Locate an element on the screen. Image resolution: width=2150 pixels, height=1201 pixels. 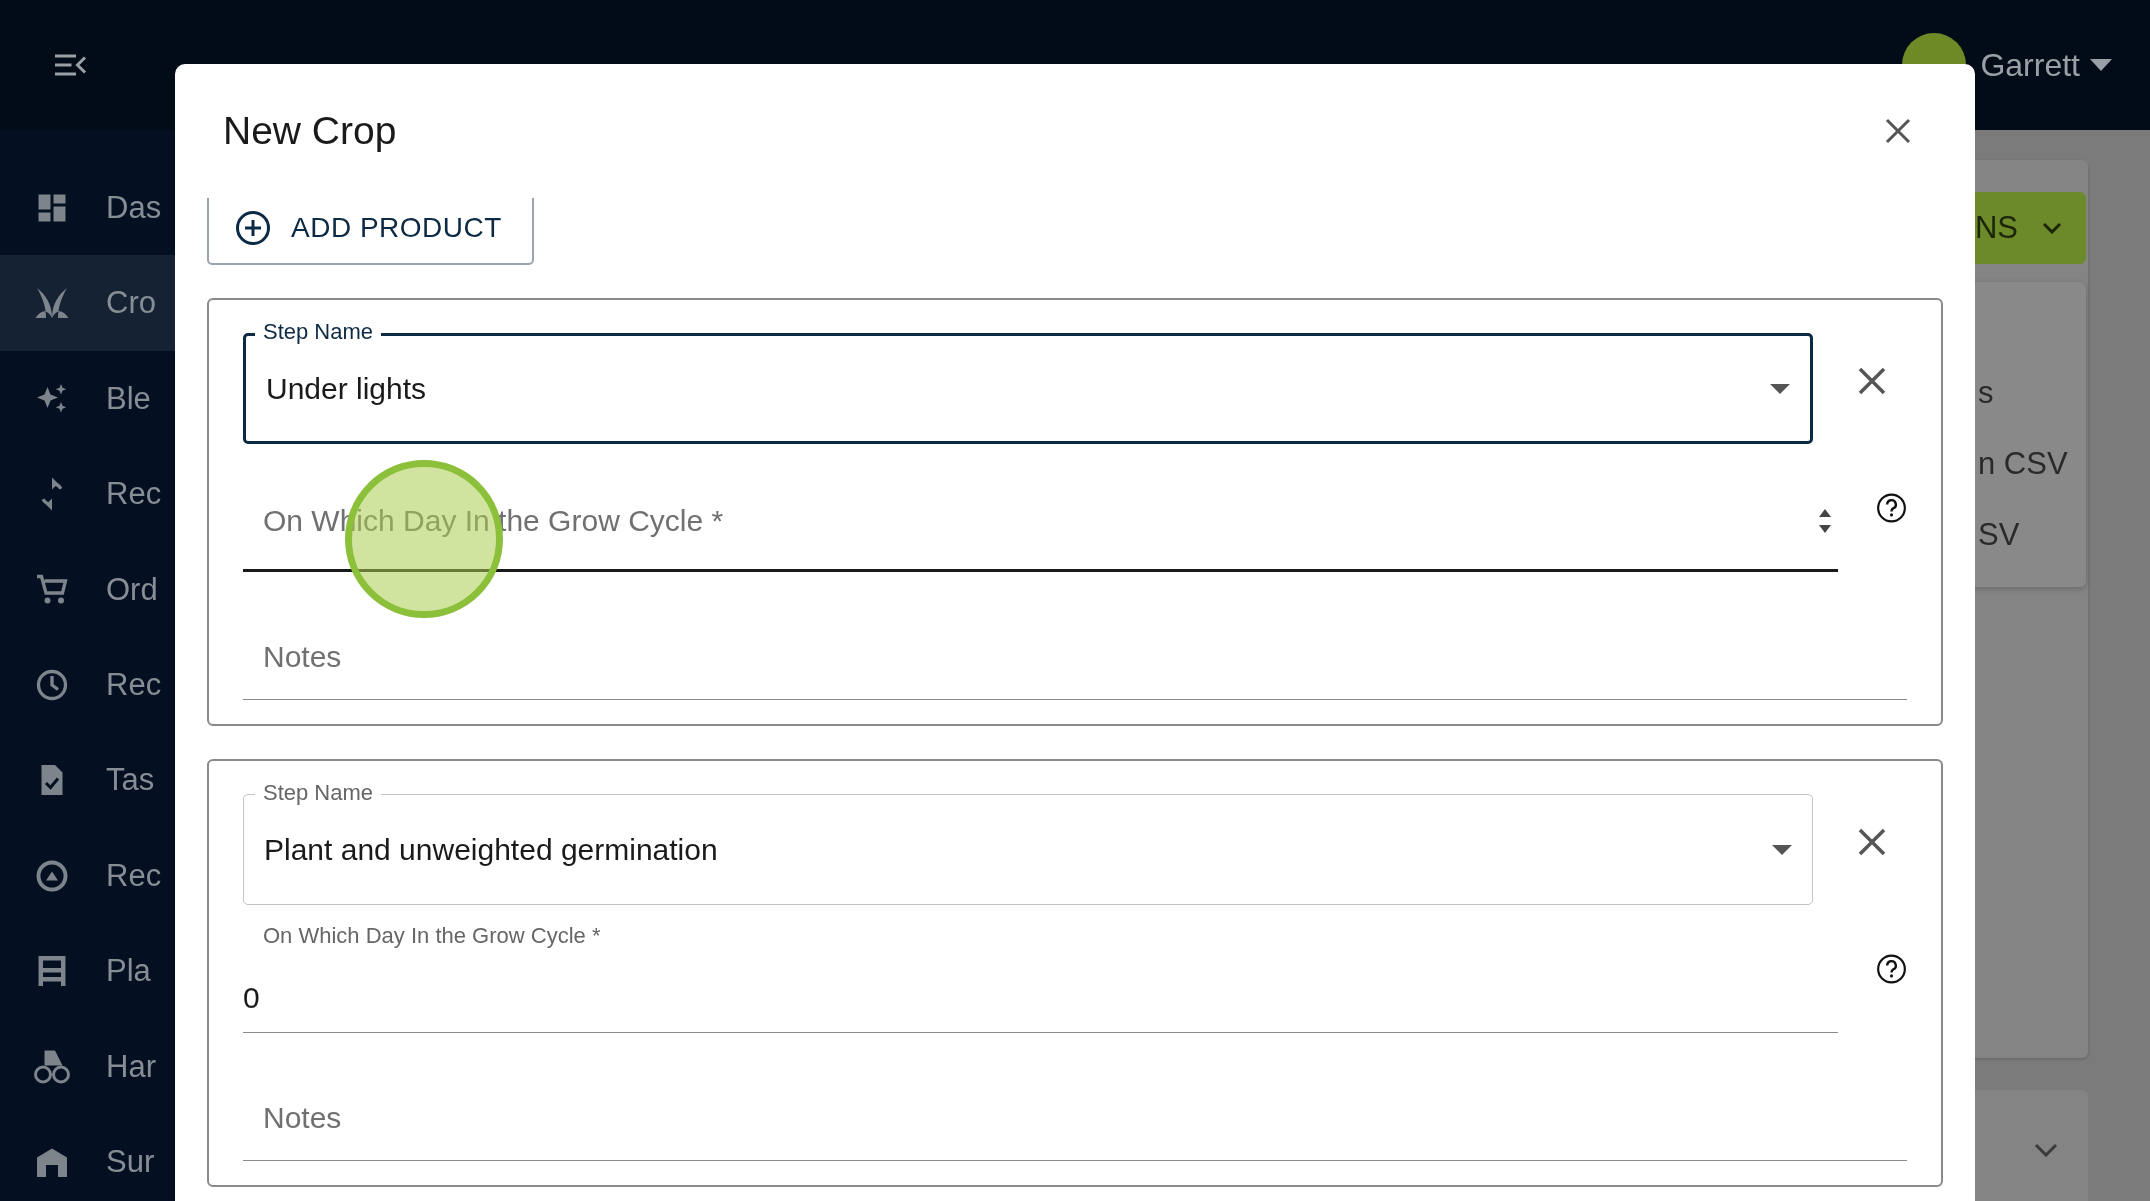
day-field: On Which Day In the Grow Cycle * 0 is located at coordinates (1040, 969).